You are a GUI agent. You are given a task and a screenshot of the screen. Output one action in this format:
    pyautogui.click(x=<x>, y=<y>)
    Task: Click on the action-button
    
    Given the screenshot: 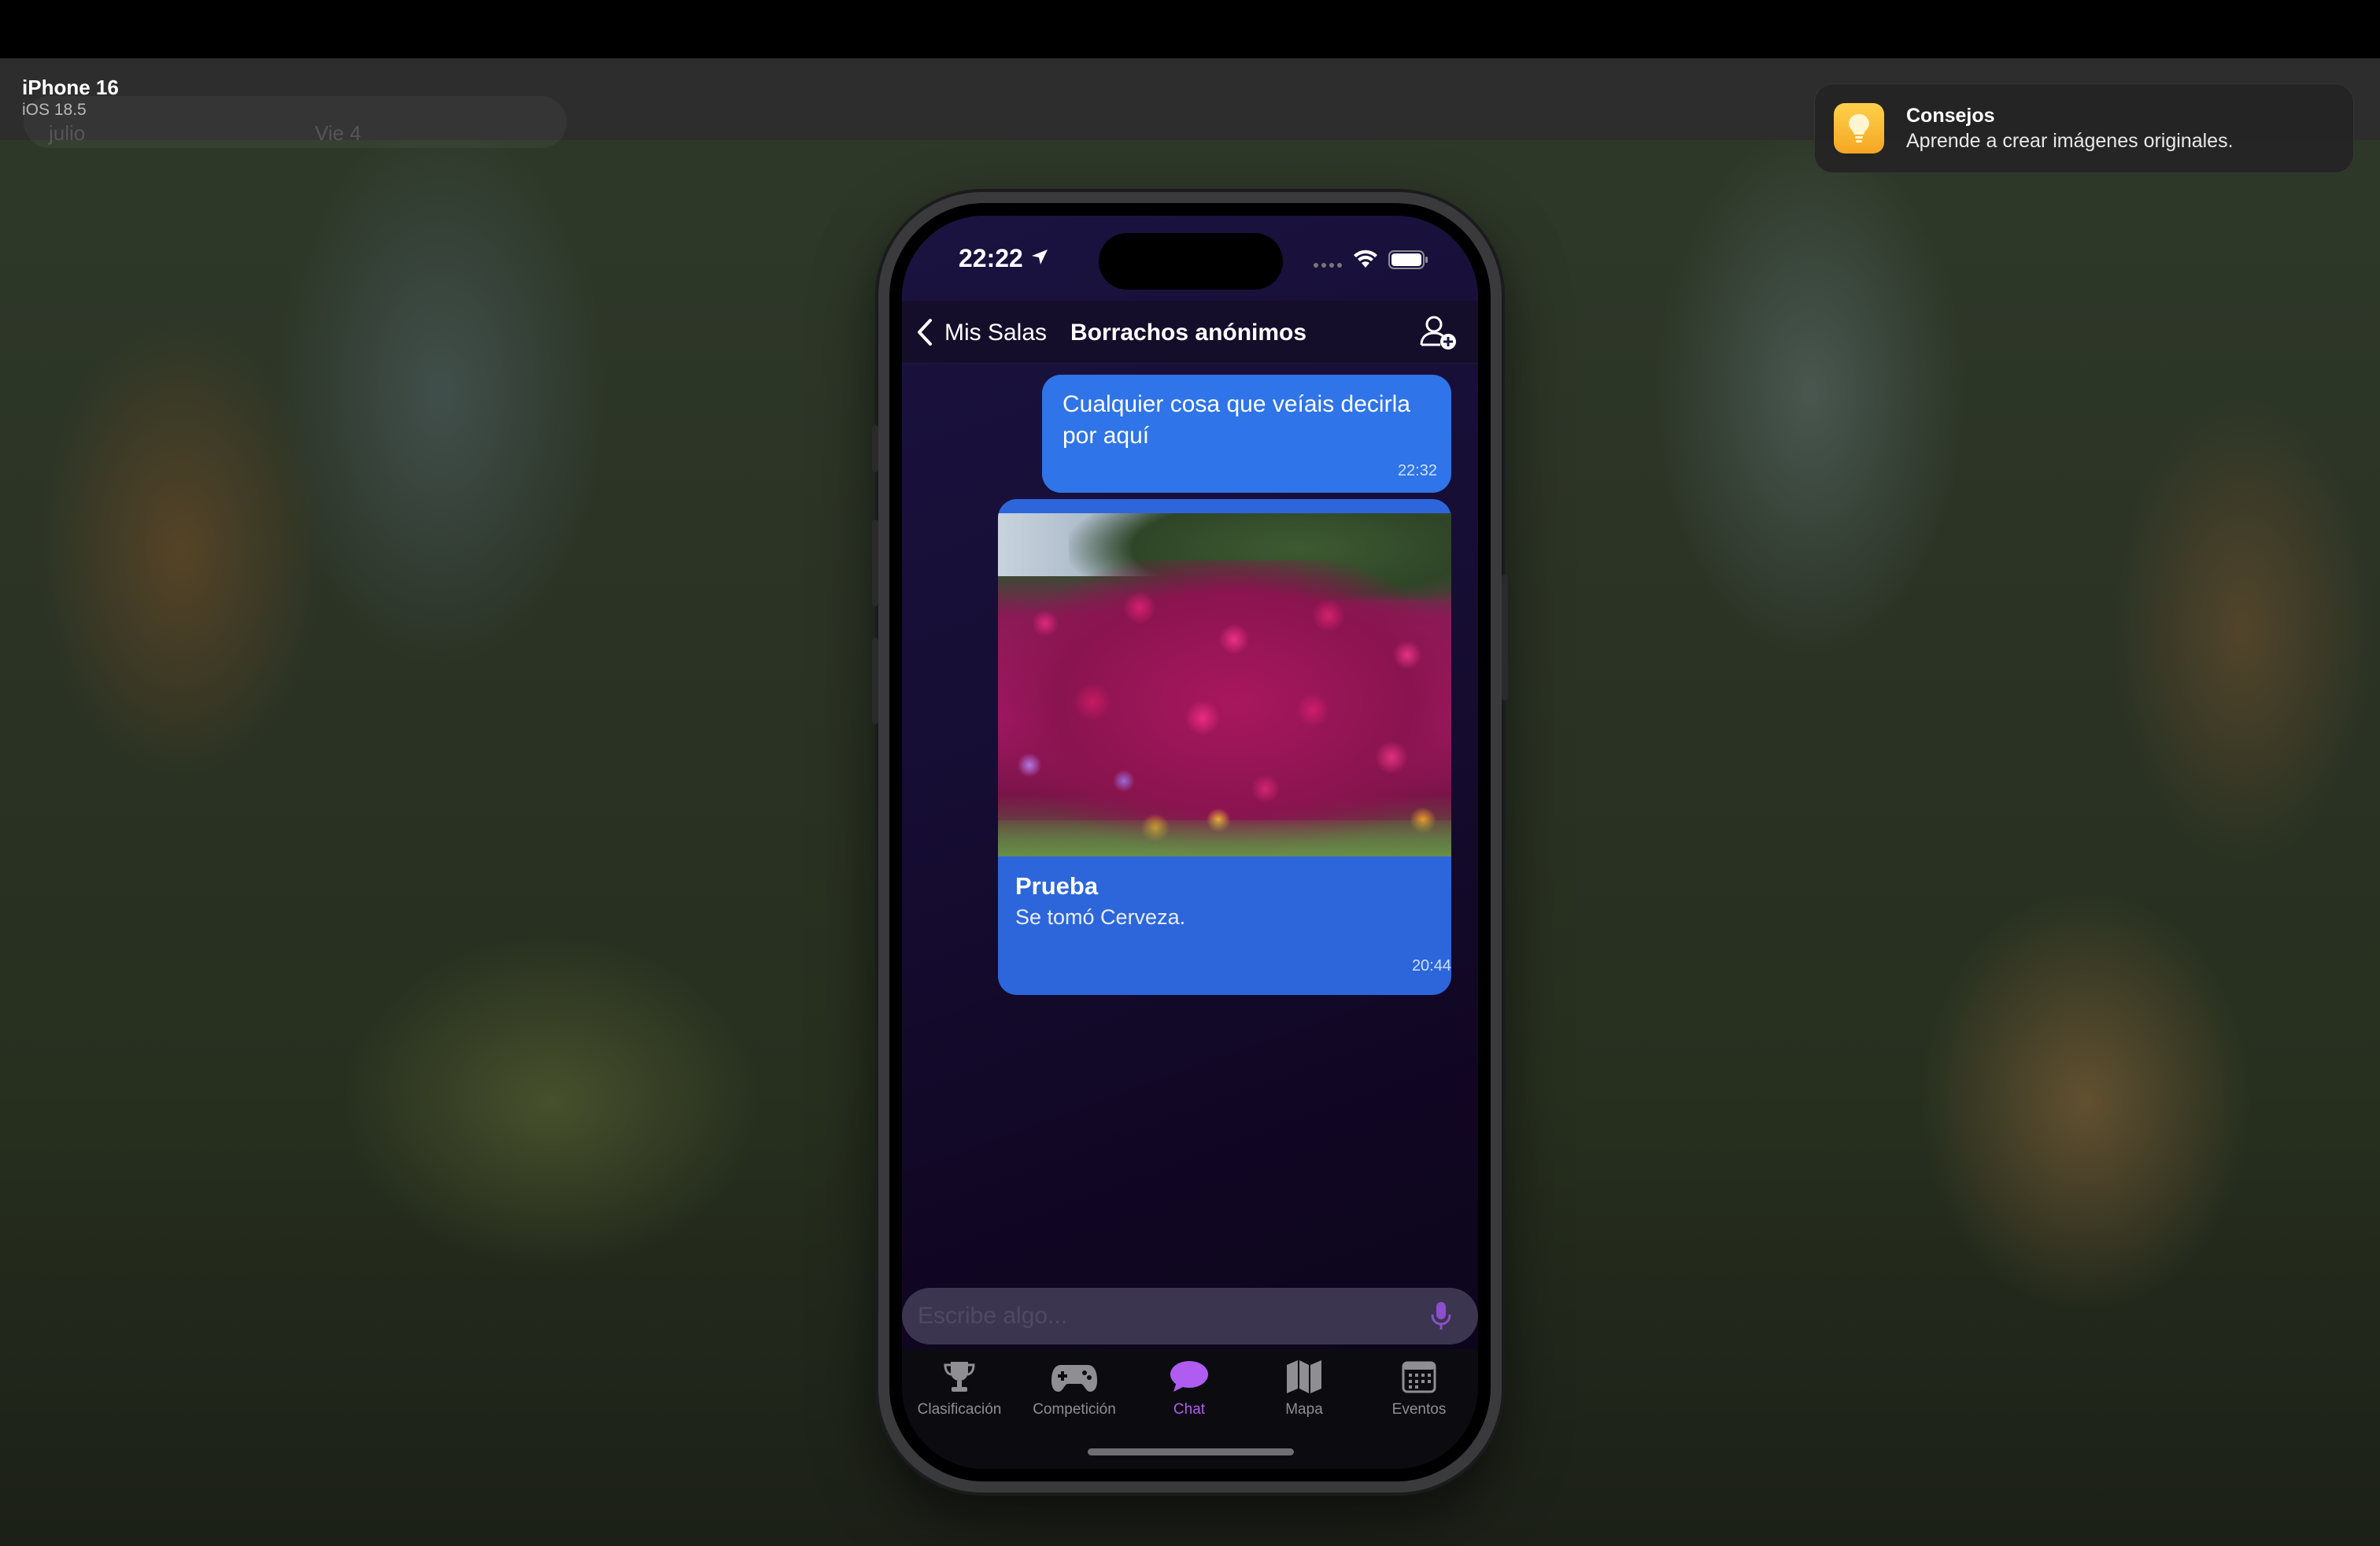 What is the action you would take?
    pyautogui.click(x=875, y=448)
    